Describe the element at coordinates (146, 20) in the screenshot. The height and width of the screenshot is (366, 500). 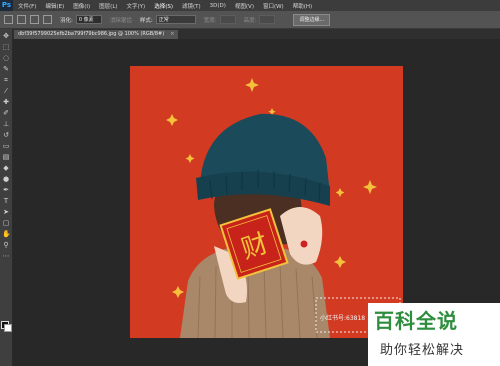
I see `style-label: 样式:` at that location.